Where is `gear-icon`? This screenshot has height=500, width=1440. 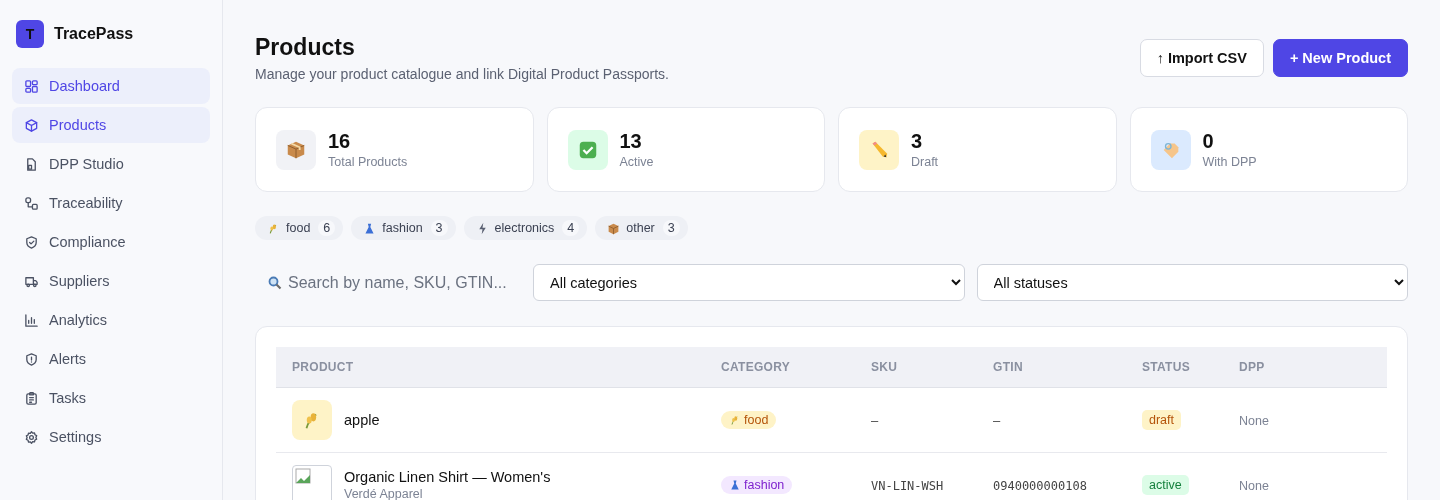 gear-icon is located at coordinates (31, 437).